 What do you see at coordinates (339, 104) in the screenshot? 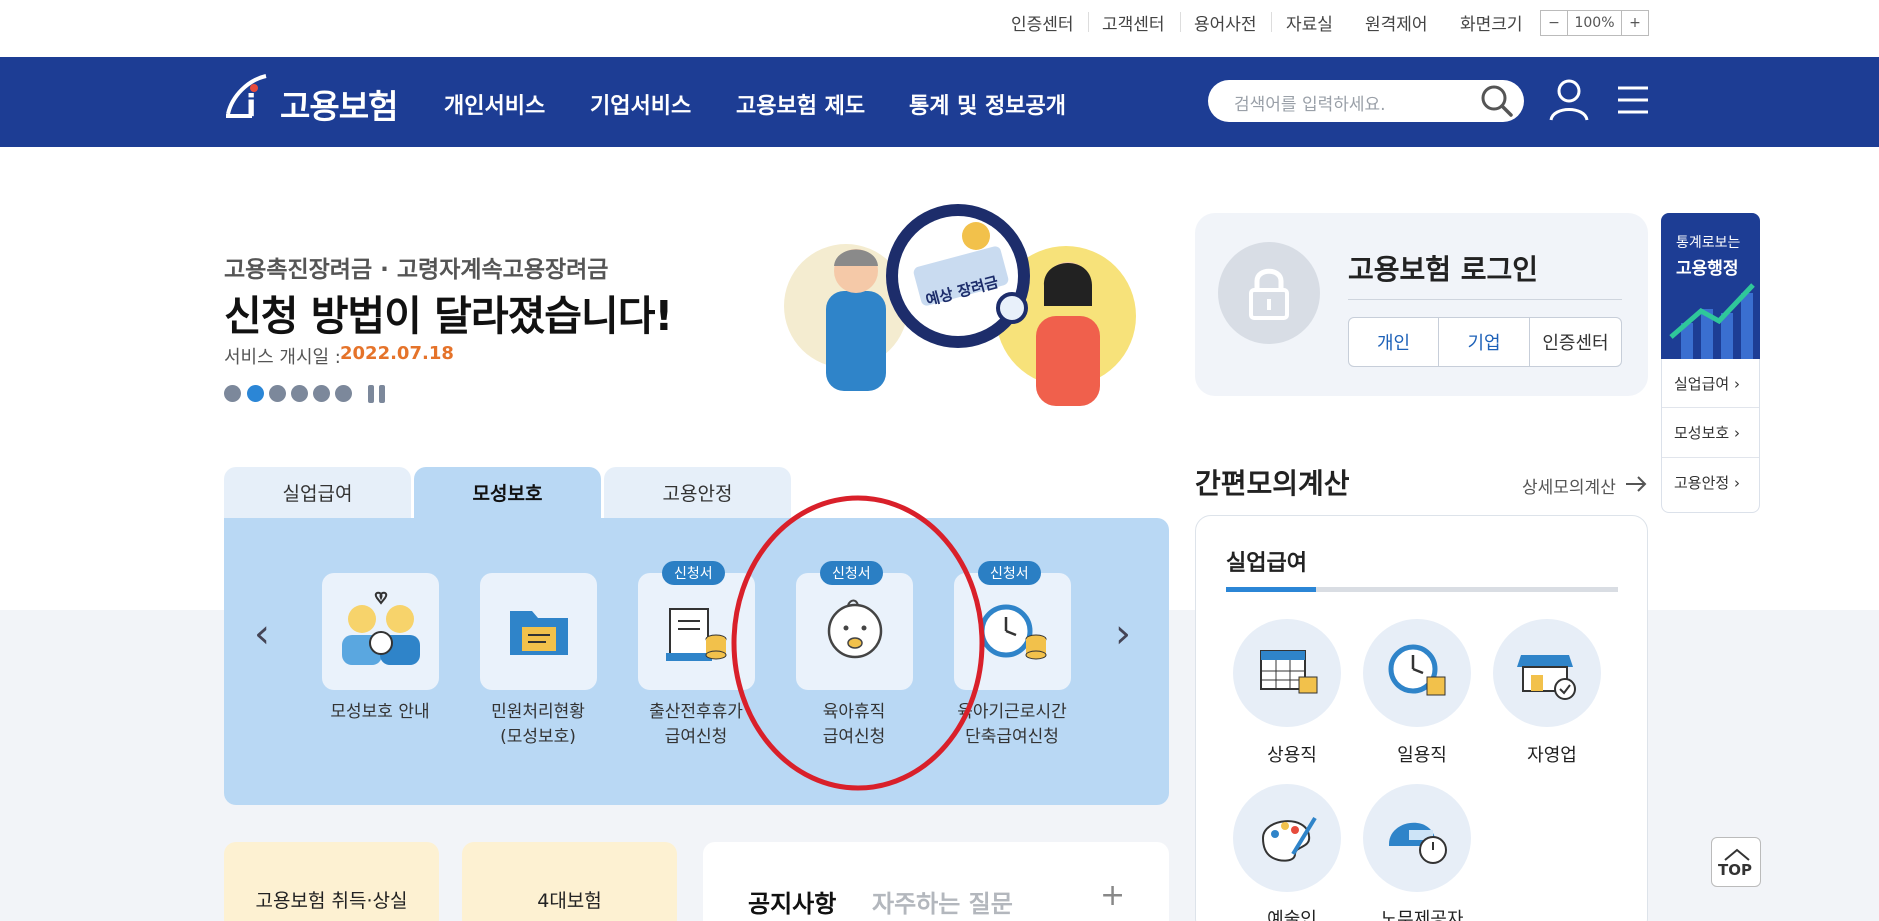
I see `logo-text: 고용보험` at bounding box center [339, 104].